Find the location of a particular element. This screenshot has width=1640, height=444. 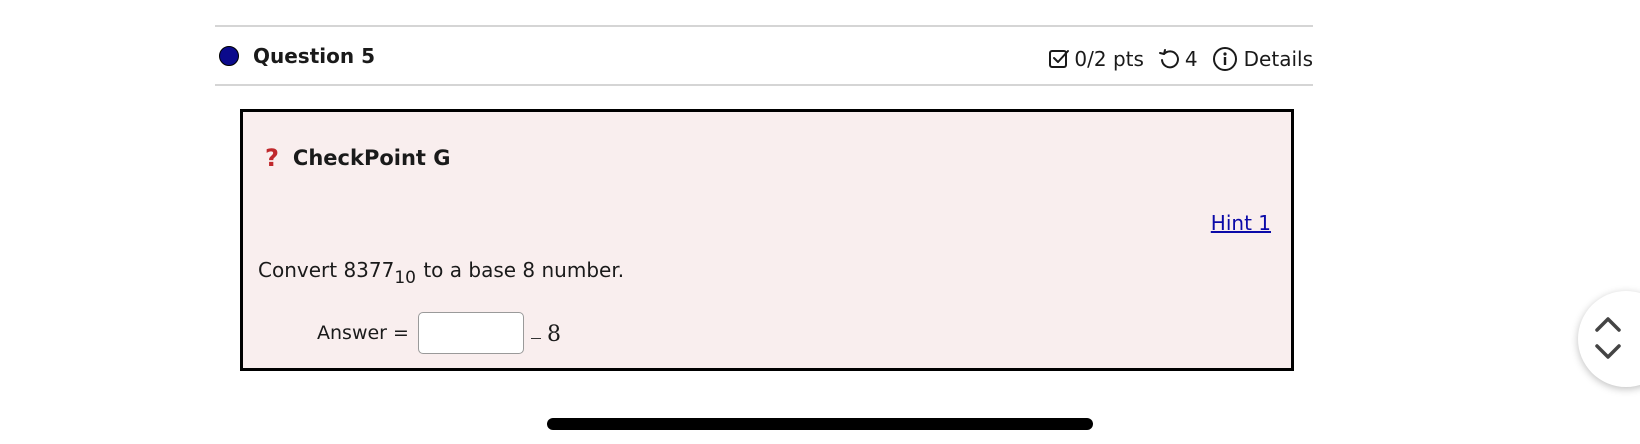

points-indicator: 0/2 pts is located at coordinates (1096, 59).